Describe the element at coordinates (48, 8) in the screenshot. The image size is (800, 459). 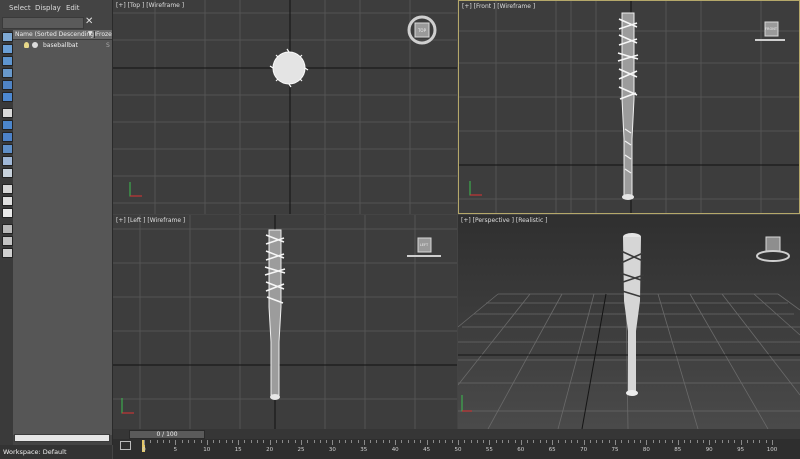
I see `menu-display: Display` at that location.